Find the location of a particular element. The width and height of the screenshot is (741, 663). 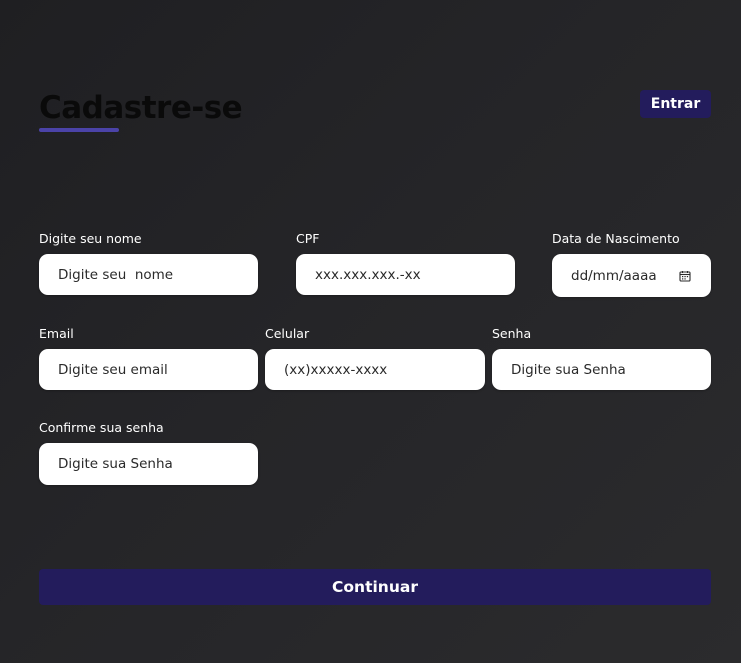

name-label: Digite seu nome is located at coordinates (90, 238).